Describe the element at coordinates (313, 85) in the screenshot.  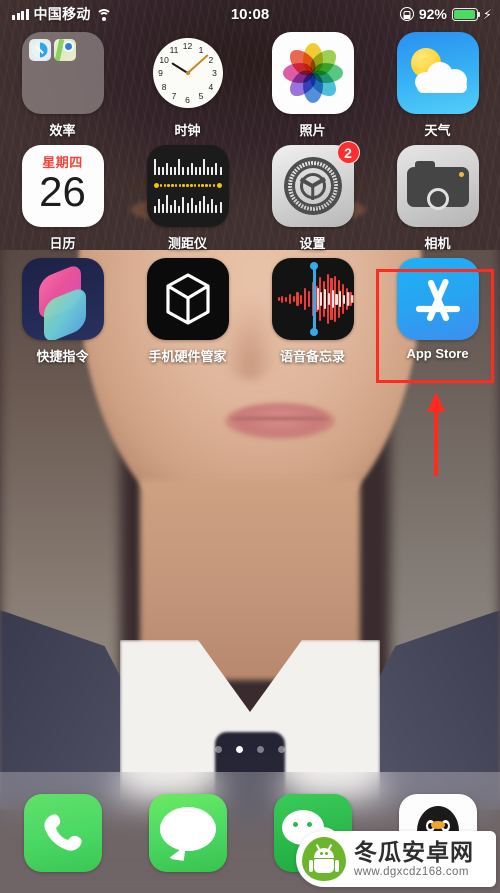
I see `app-icon-photos: 照片` at that location.